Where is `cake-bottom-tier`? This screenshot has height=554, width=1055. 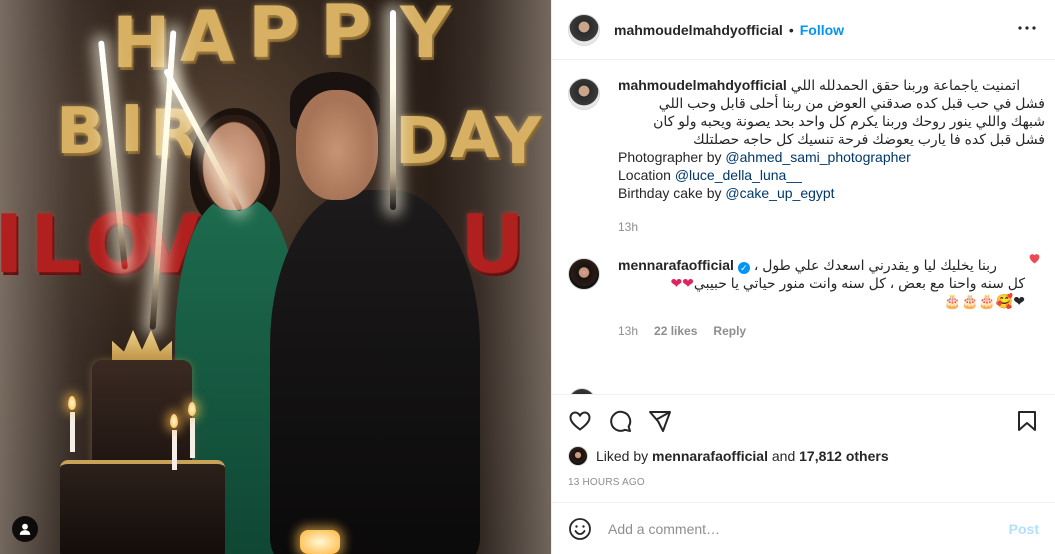 cake-bottom-tier is located at coordinates (142, 507).